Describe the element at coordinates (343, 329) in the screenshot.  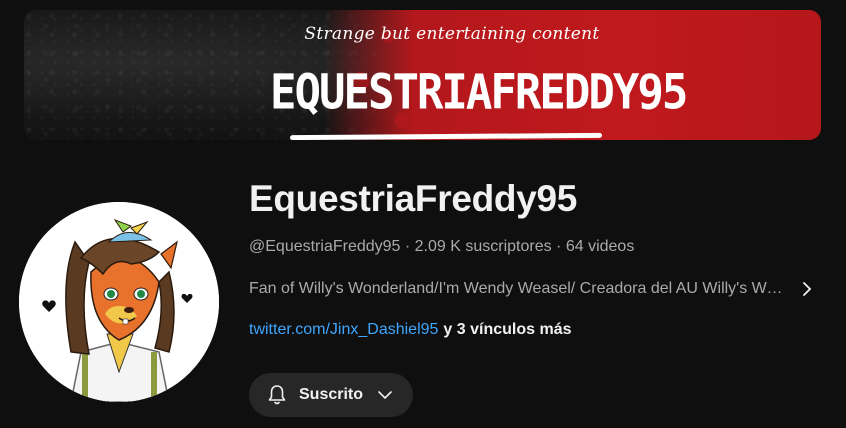
I see `twitter-link: twitter.com/Jinx_Dashiel95` at that location.